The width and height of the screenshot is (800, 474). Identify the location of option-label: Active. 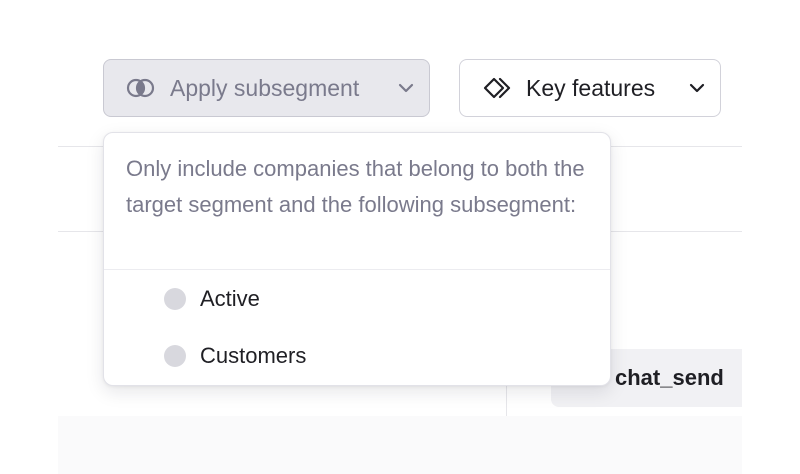
(230, 298).